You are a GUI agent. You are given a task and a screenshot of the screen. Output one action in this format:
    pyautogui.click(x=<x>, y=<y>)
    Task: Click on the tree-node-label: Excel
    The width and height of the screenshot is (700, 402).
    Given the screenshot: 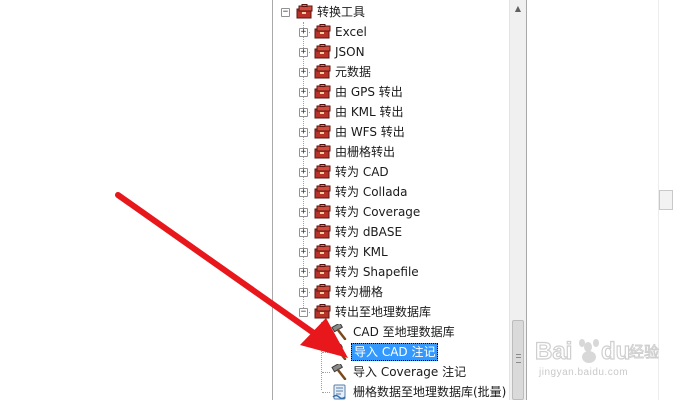 What is the action you would take?
    pyautogui.click(x=351, y=32)
    